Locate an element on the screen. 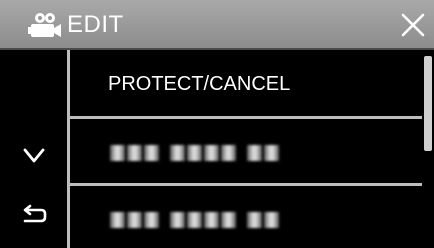  chevron-down-icon is located at coordinates (34, 156).